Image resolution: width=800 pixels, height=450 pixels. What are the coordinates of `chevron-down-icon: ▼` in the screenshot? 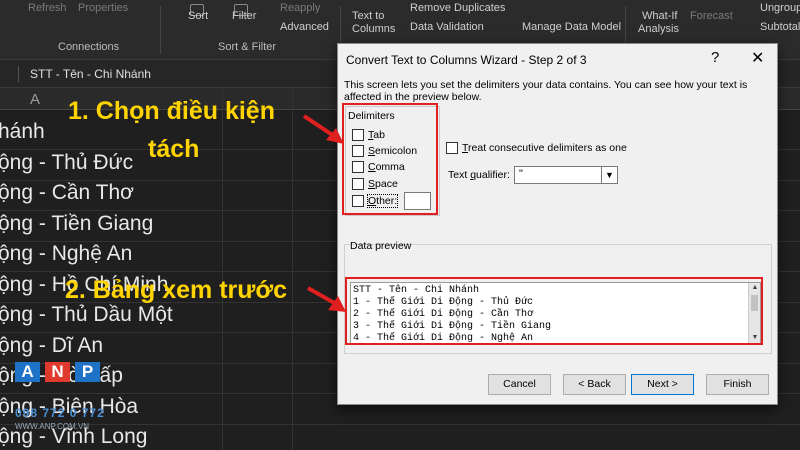 It's located at (609, 175).